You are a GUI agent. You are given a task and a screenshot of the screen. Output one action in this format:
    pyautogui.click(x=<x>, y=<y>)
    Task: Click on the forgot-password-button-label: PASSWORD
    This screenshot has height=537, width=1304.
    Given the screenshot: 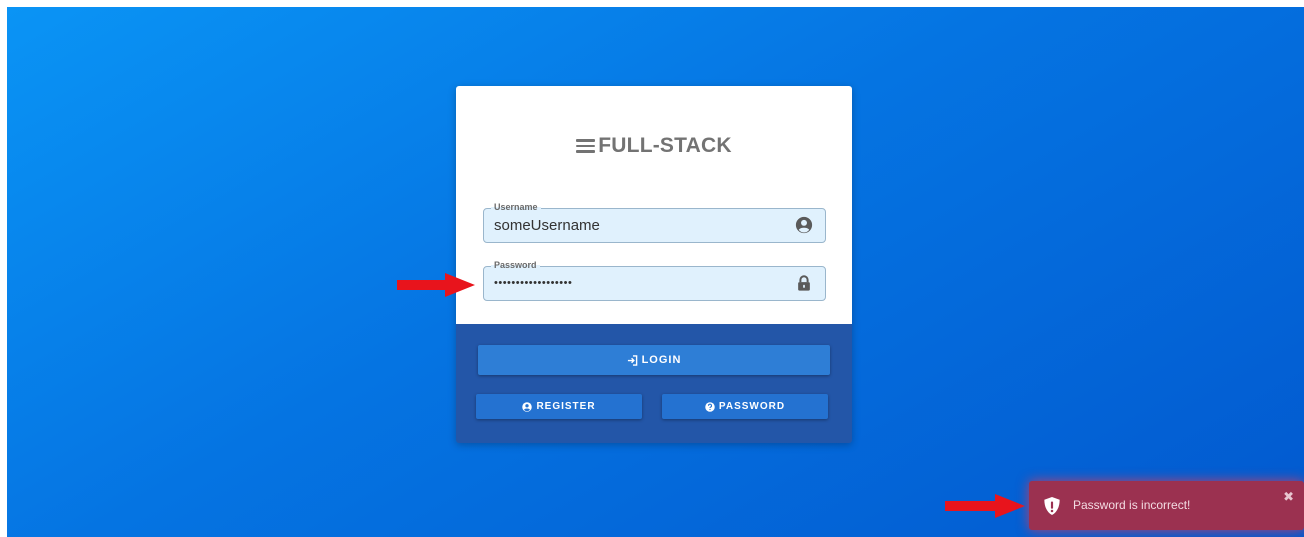 What is the action you would take?
    pyautogui.click(x=752, y=406)
    